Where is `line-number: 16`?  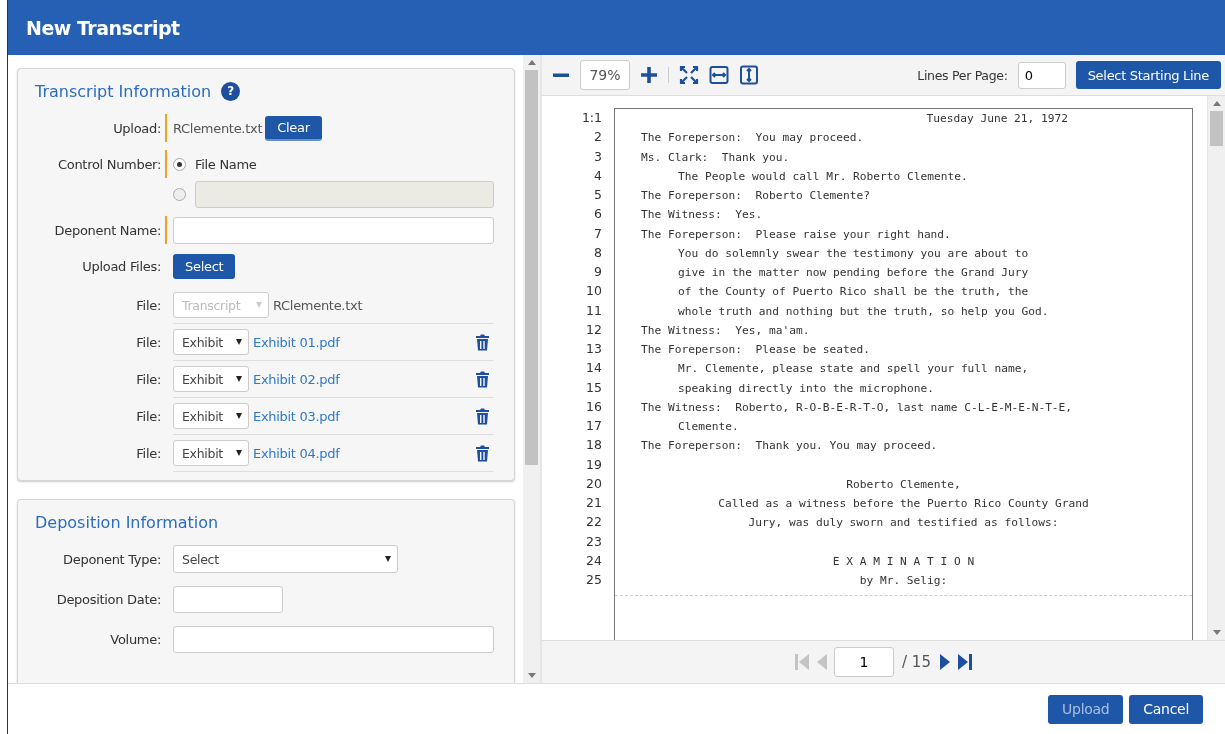
line-number: 16 is located at coordinates (593, 406).